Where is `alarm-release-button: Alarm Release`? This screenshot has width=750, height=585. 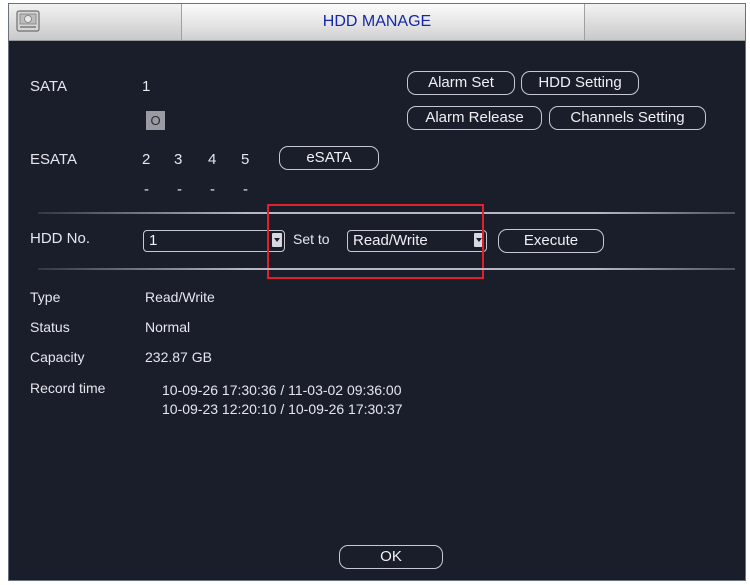 alarm-release-button: Alarm Release is located at coordinates (474, 118).